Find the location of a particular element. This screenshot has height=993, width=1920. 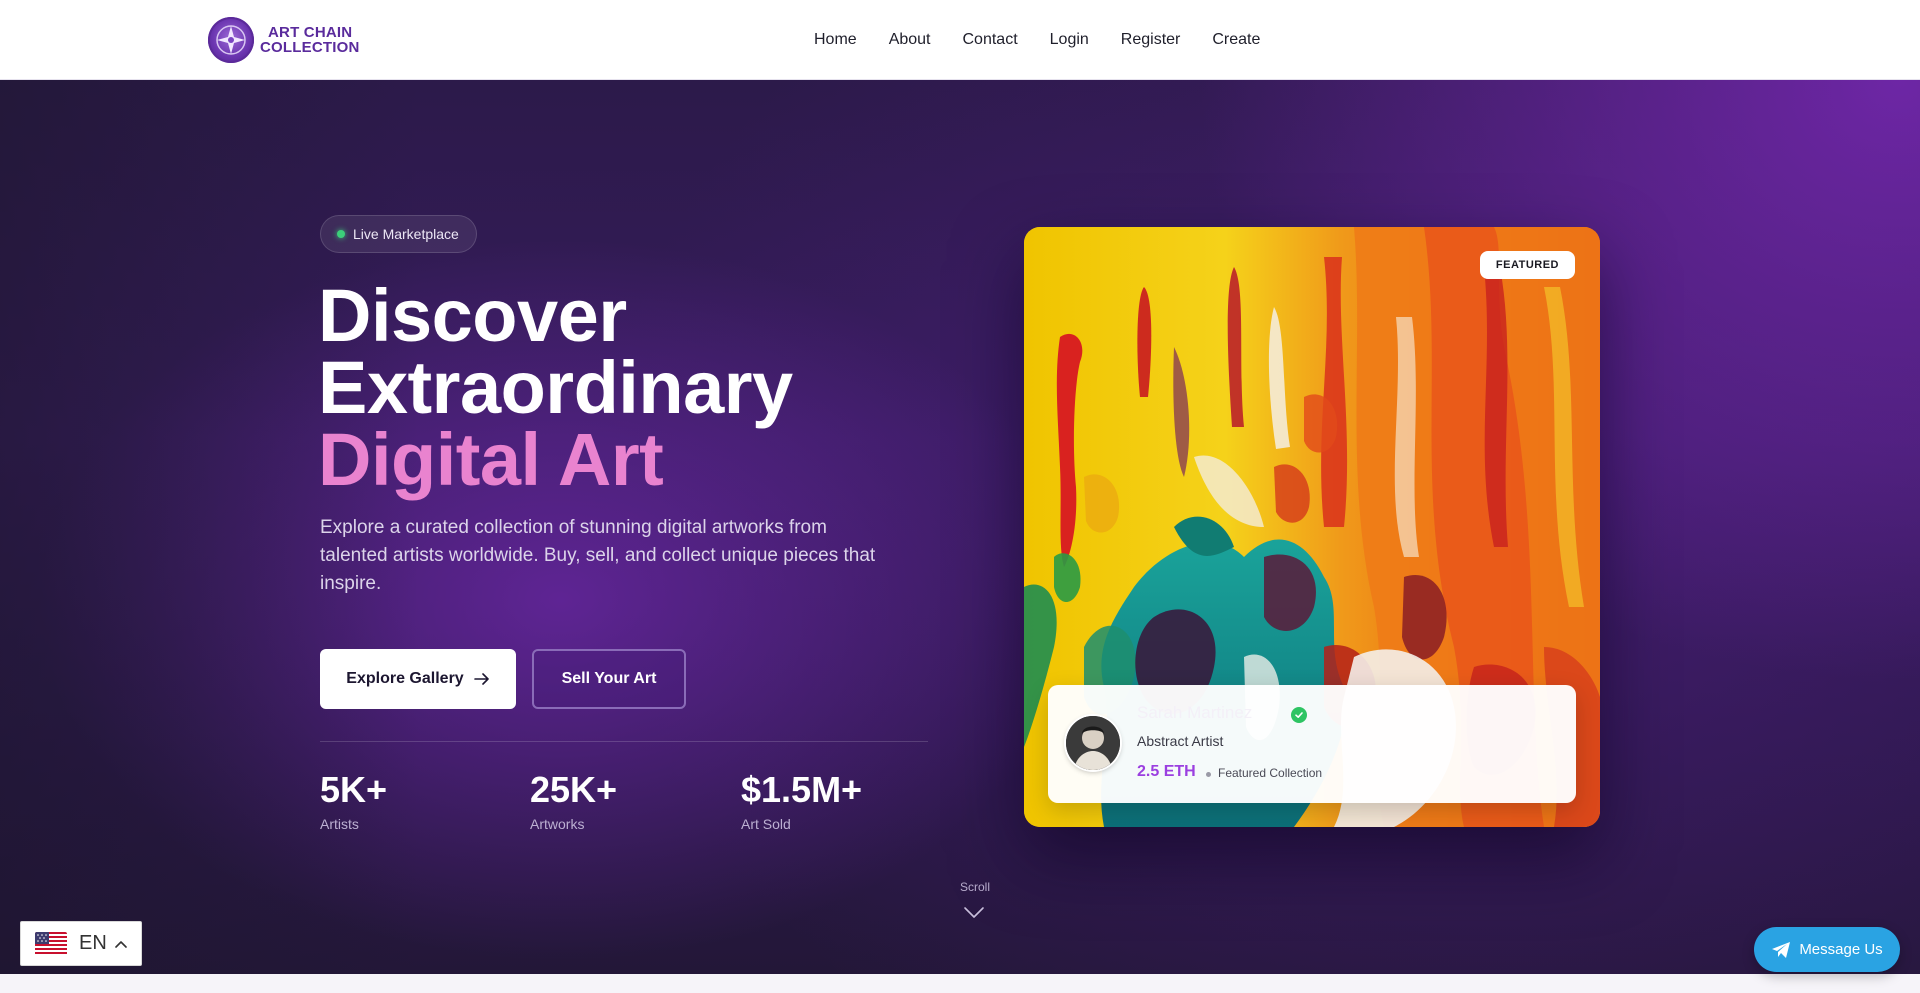

stat-artists: 5K+ Artists is located at coordinates (354, 801).